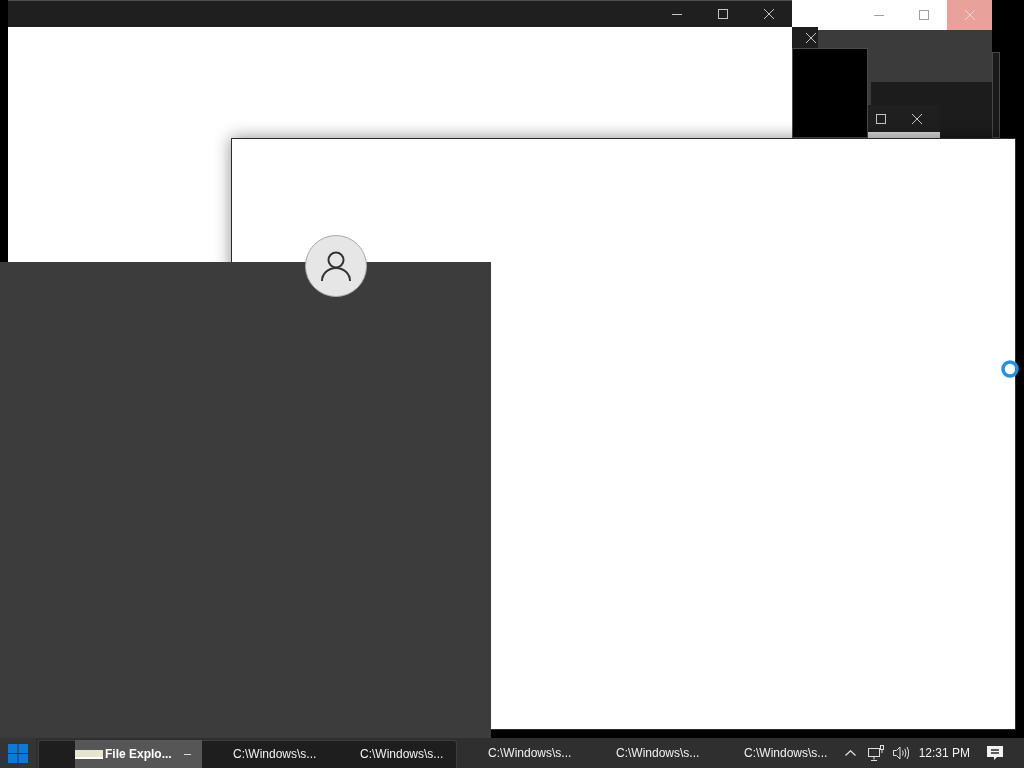 The height and width of the screenshot is (768, 1024). I want to click on chevron-up-icon, so click(850, 753).